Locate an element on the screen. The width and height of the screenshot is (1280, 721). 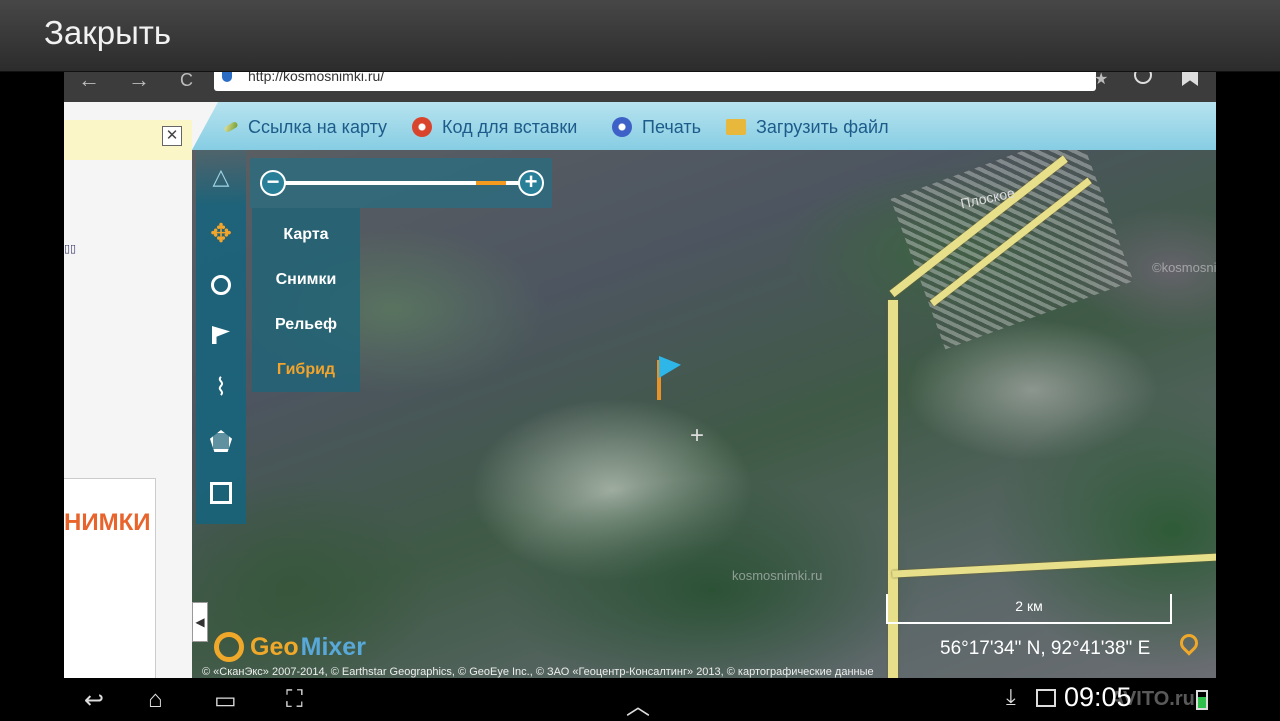
url-bar: ← → C http://kosmosnimki.ru/ ★ is located at coordinates (640, 87).